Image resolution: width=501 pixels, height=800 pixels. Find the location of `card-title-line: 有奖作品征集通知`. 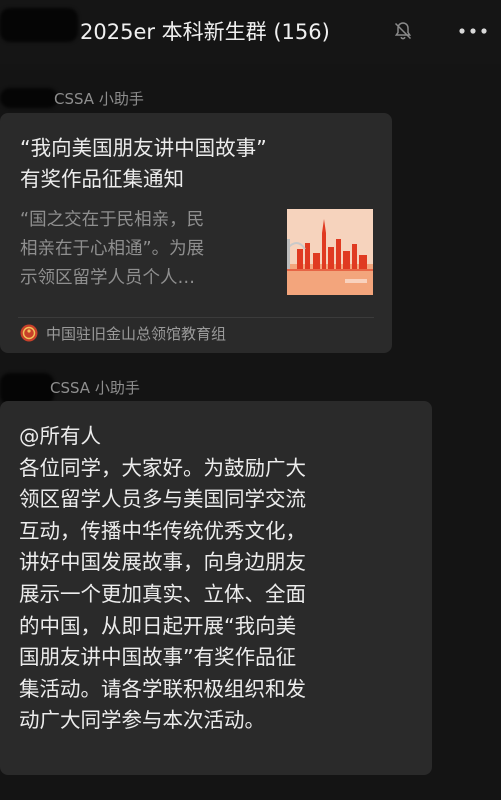

card-title-line: 有奖作品征集通知 is located at coordinates (102, 179).